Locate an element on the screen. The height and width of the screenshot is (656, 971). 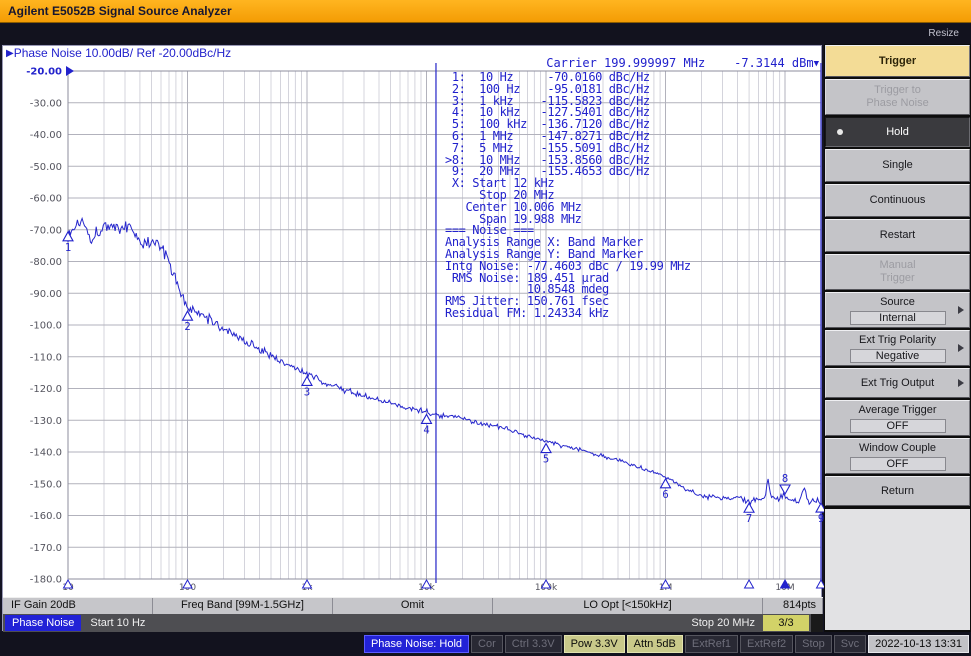
softkey-label: Hold is located at coordinates (897, 131).